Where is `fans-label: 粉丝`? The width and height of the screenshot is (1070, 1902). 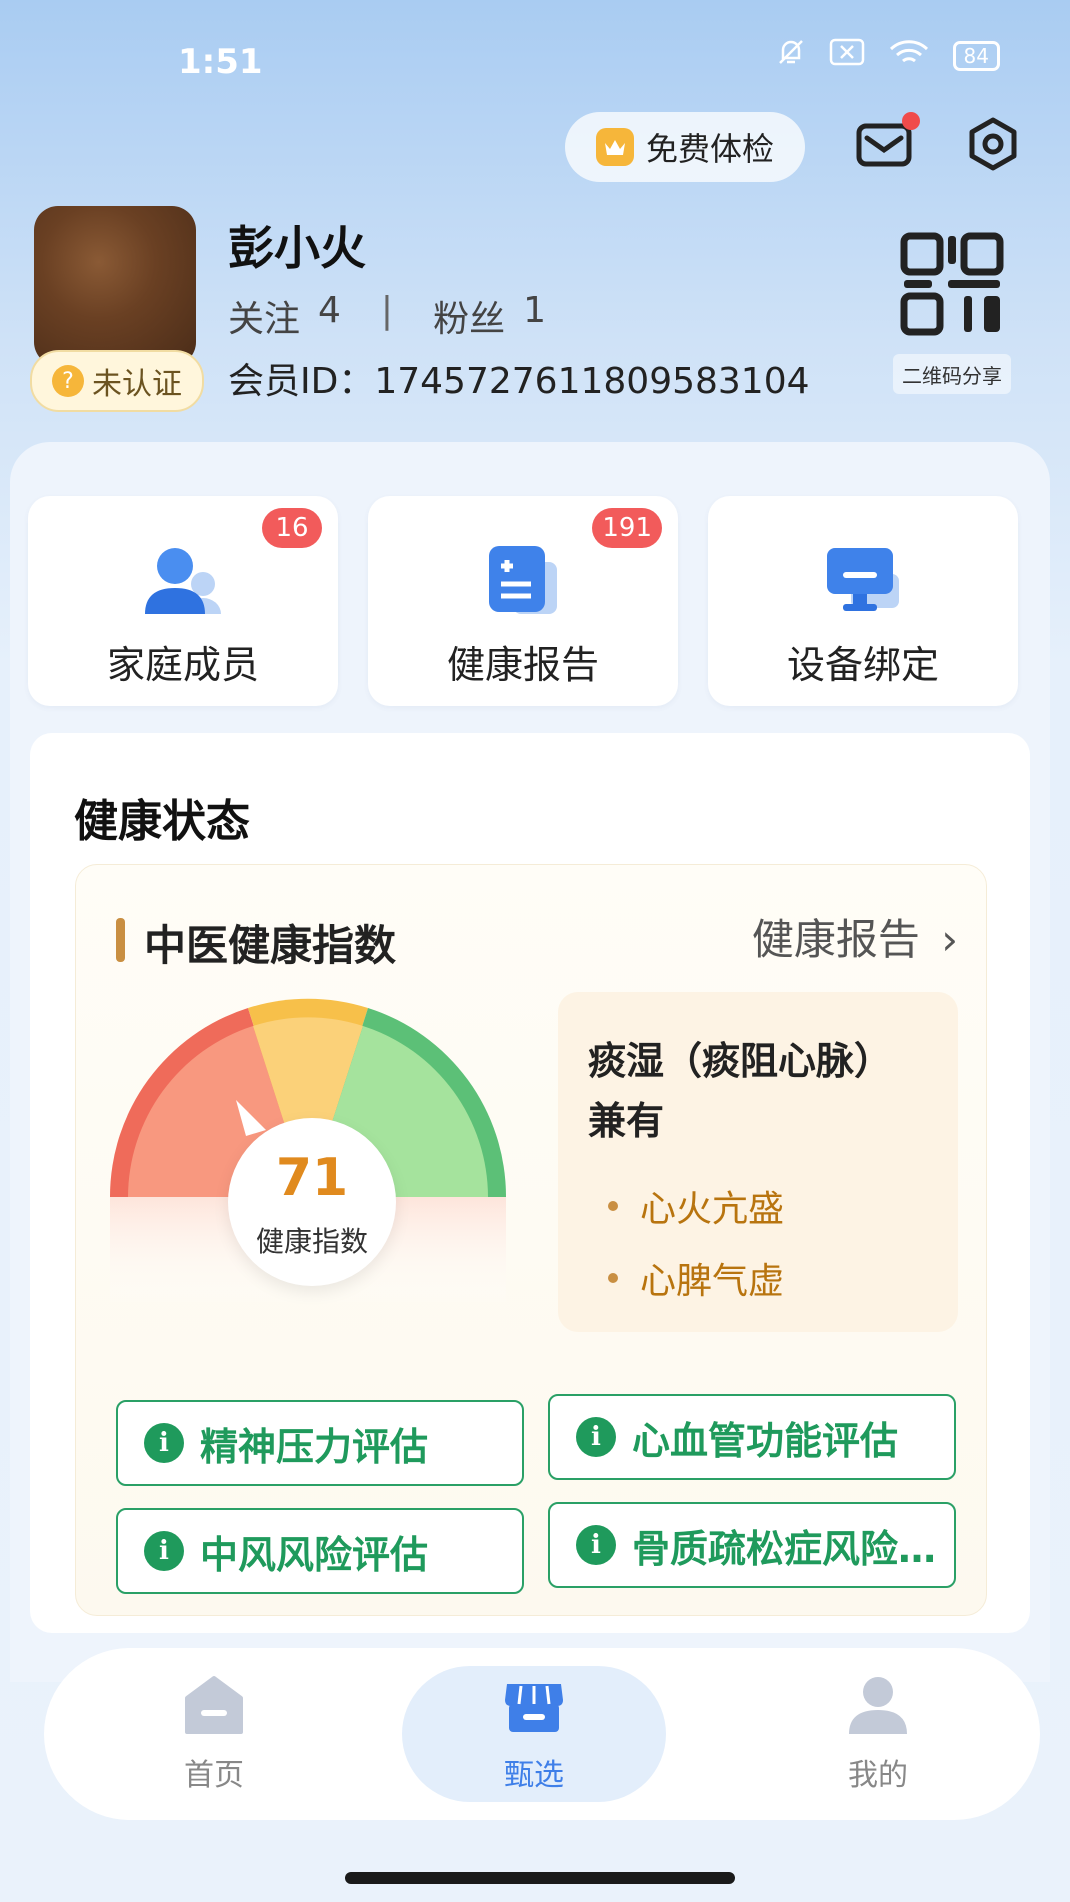
fans-label: 粉丝 is located at coordinates (469, 316).